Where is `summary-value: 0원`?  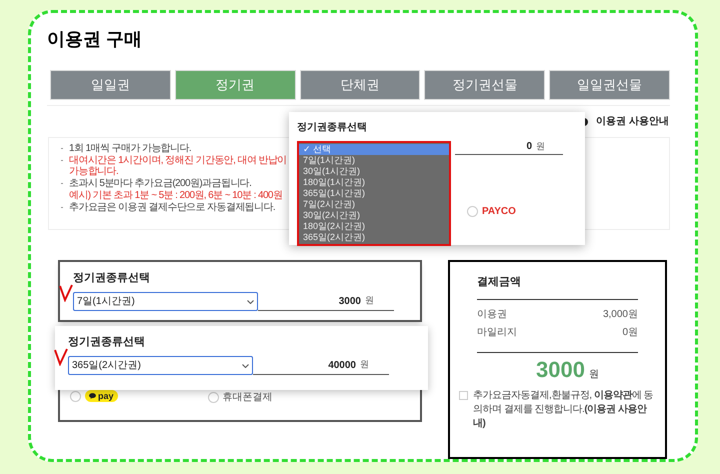
summary-value: 0원 is located at coordinates (630, 333).